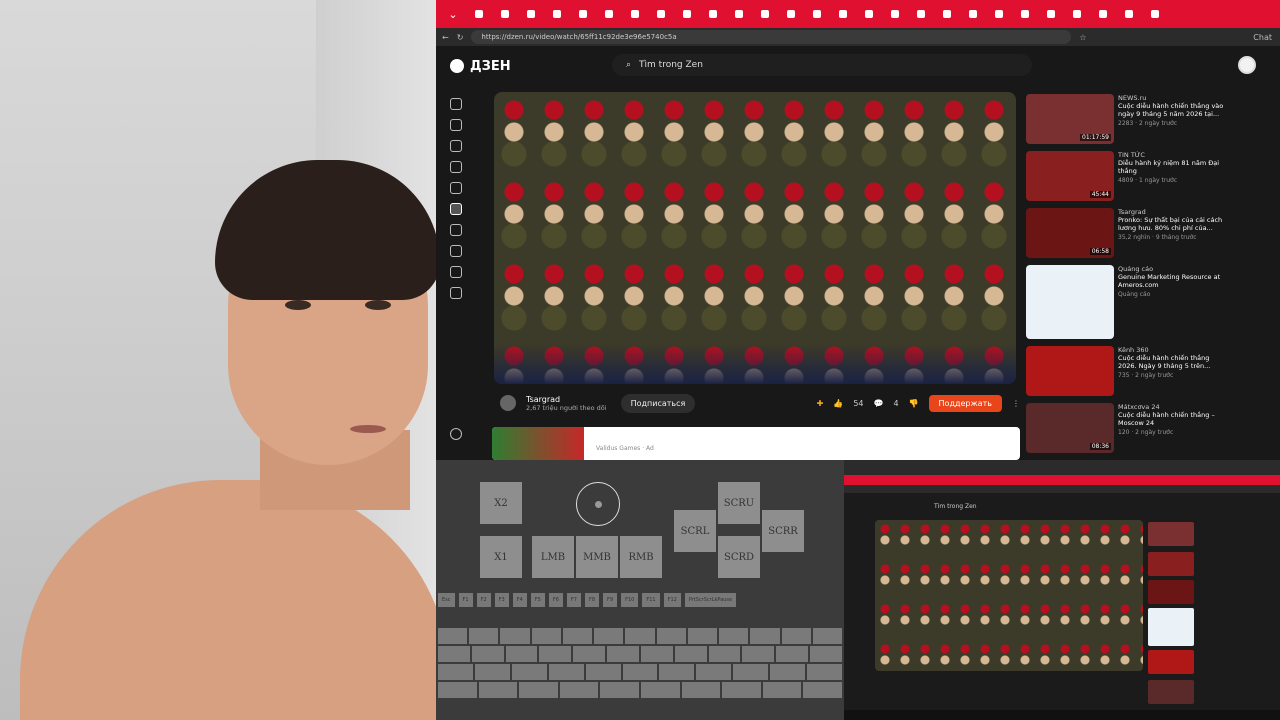  I want to click on function-key: F9, so click(610, 600).